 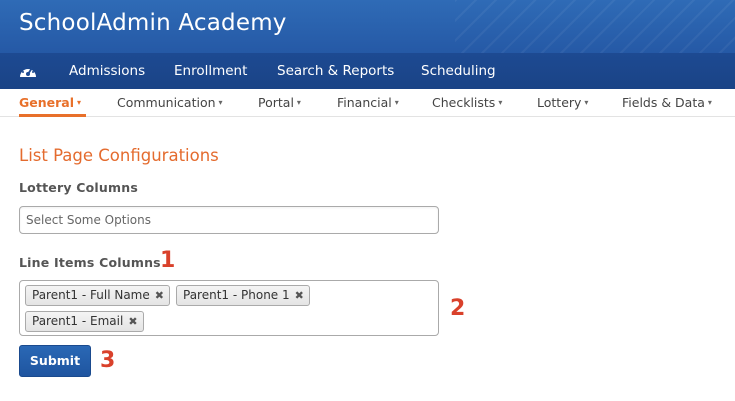 What do you see at coordinates (364, 102) in the screenshot?
I see `subnav-financial-label: Financial` at bounding box center [364, 102].